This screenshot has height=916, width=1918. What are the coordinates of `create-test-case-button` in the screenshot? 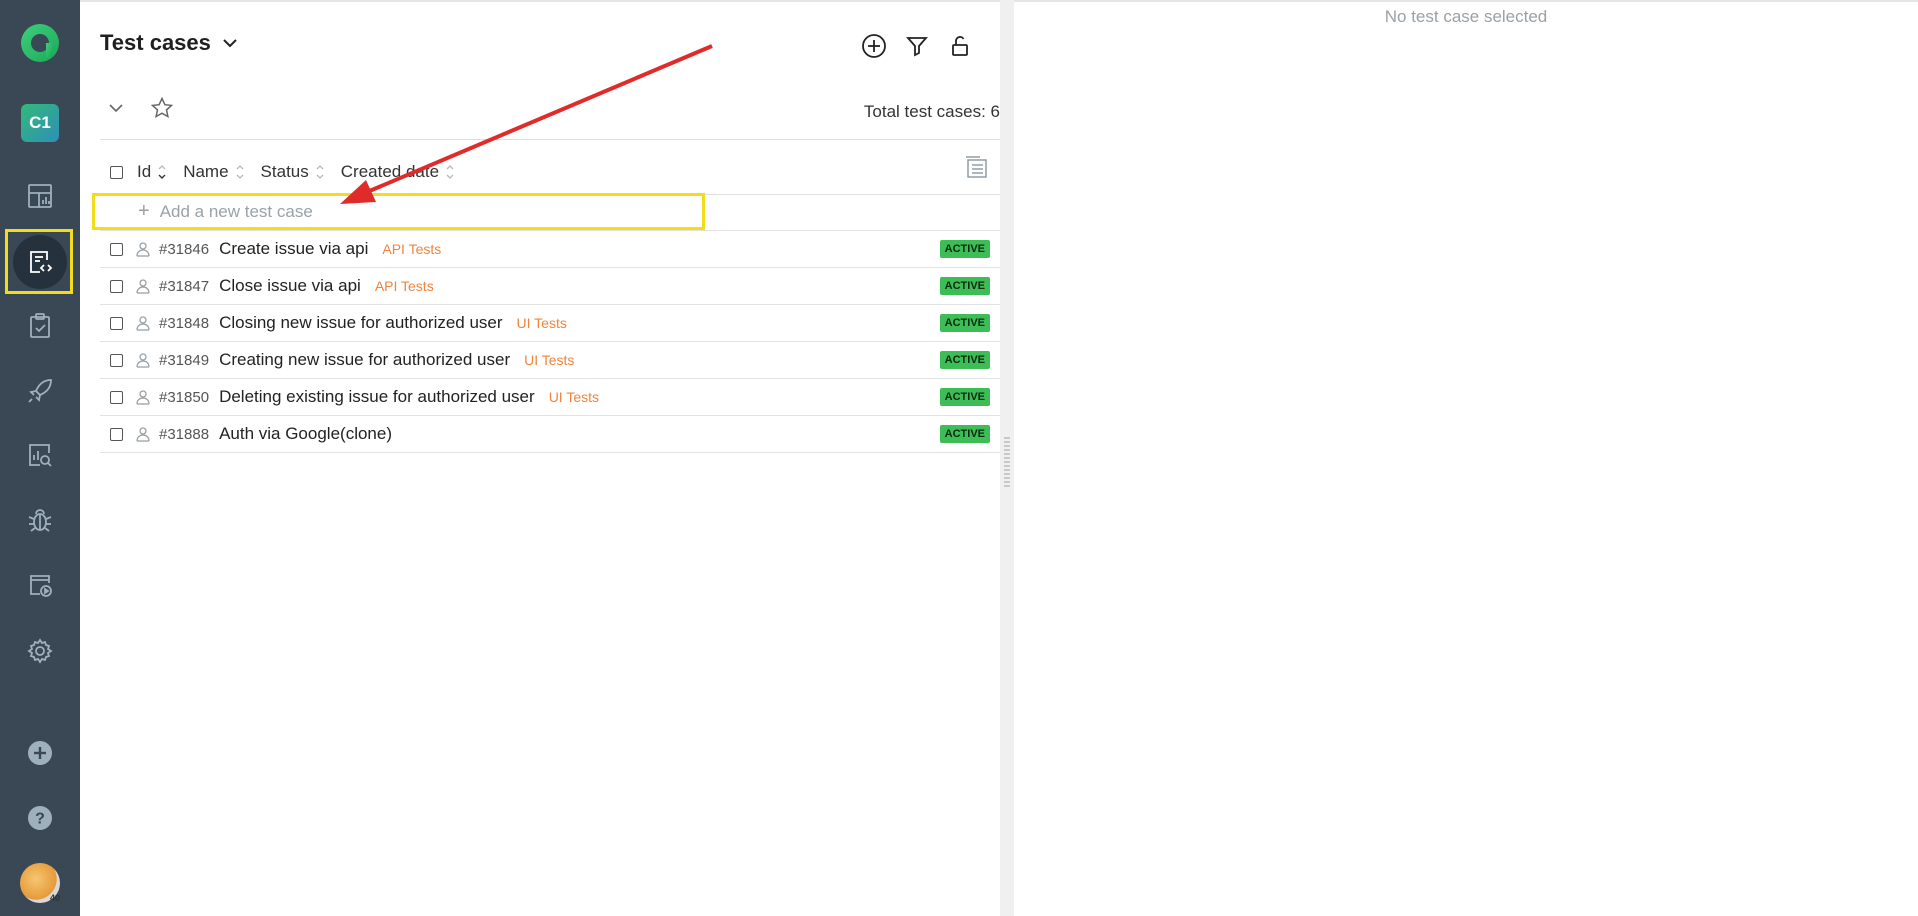 It's located at (874, 46).